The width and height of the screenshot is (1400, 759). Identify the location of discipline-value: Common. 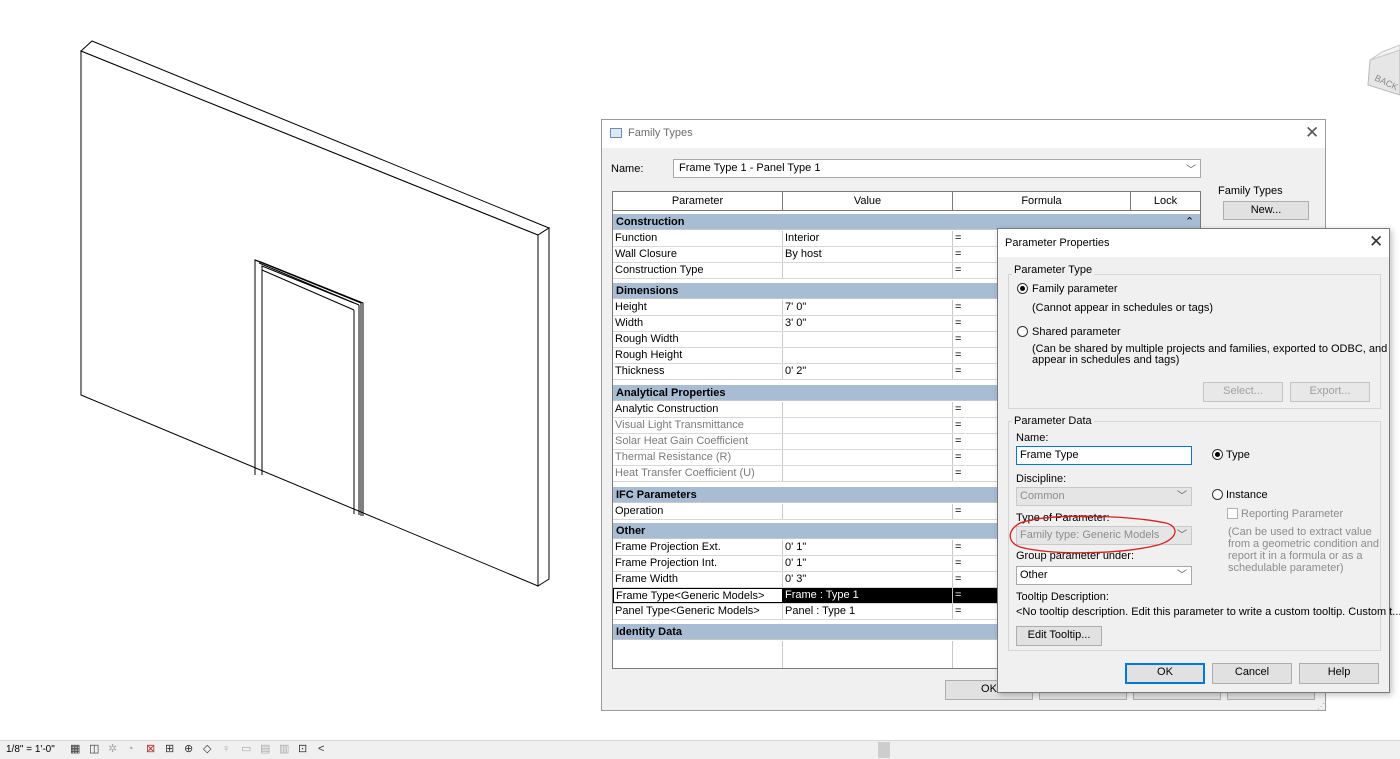
(1042, 496).